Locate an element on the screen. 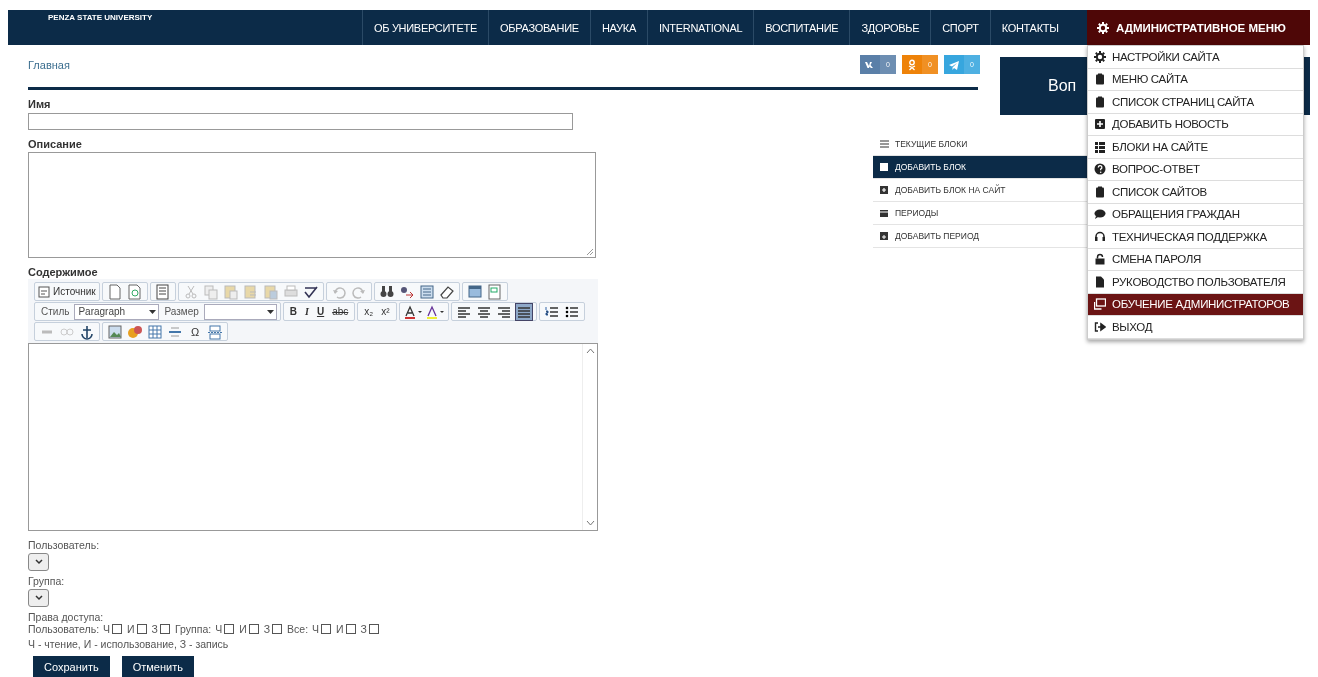 The image size is (1318, 677). side-menu-item: ДОБАВИТЬ ПЕРИОД is located at coordinates (980, 236).